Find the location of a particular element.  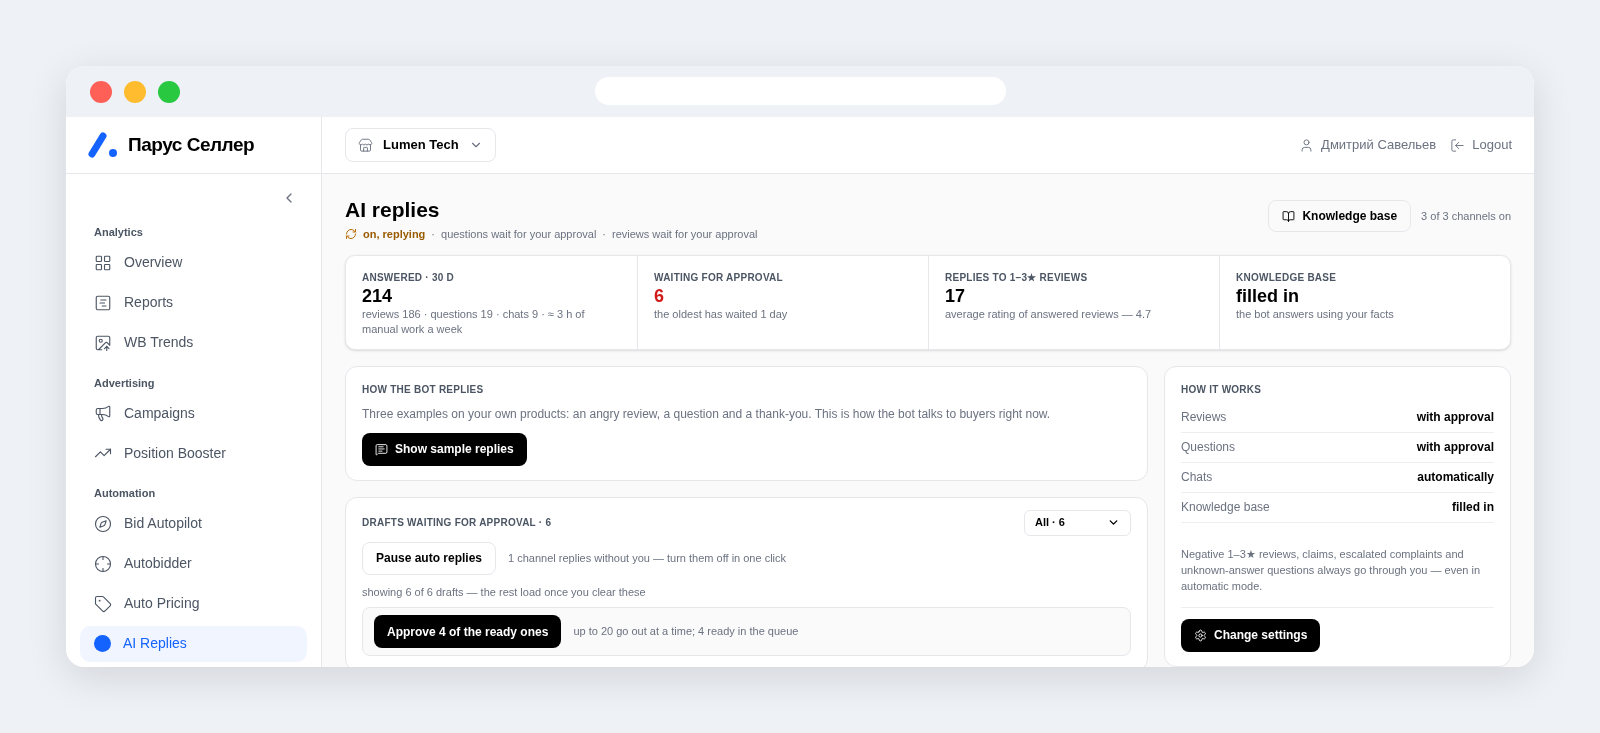

approve-note: up to 20 go out at a time; 4 ready in the queue is located at coordinates (686, 632).